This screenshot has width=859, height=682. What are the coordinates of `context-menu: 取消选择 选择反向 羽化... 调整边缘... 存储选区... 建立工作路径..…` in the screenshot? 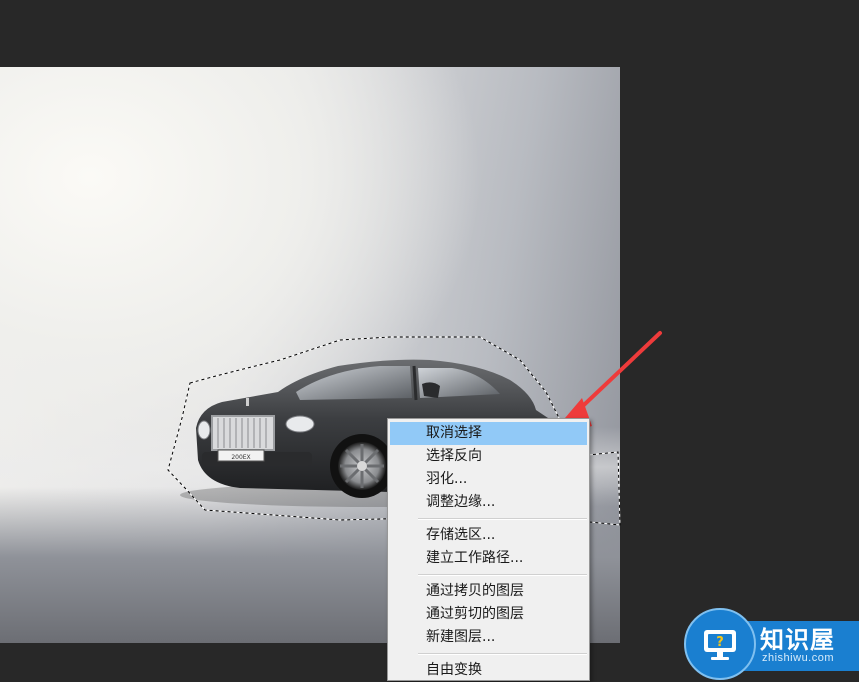 It's located at (488, 549).